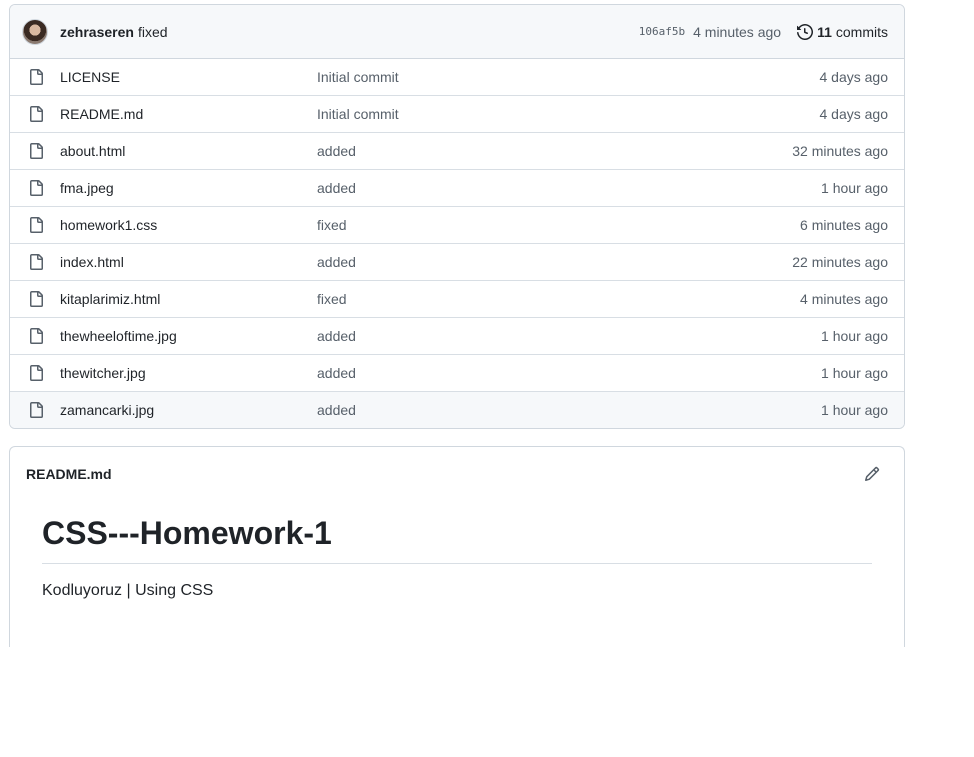 The height and width of the screenshot is (757, 974). What do you see at coordinates (188, 410) in the screenshot?
I see `file-name-link: zamancarki.jpg` at bounding box center [188, 410].